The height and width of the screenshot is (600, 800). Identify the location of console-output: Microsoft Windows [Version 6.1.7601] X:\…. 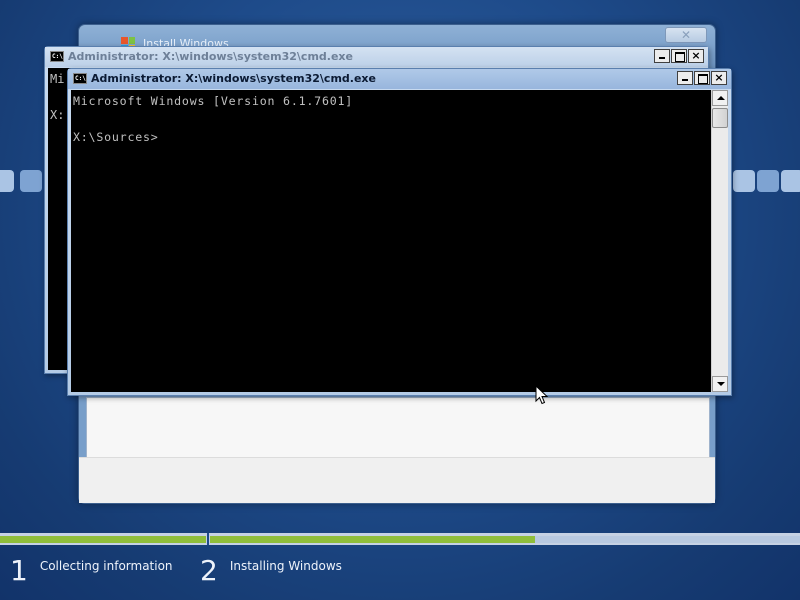
(213, 119).